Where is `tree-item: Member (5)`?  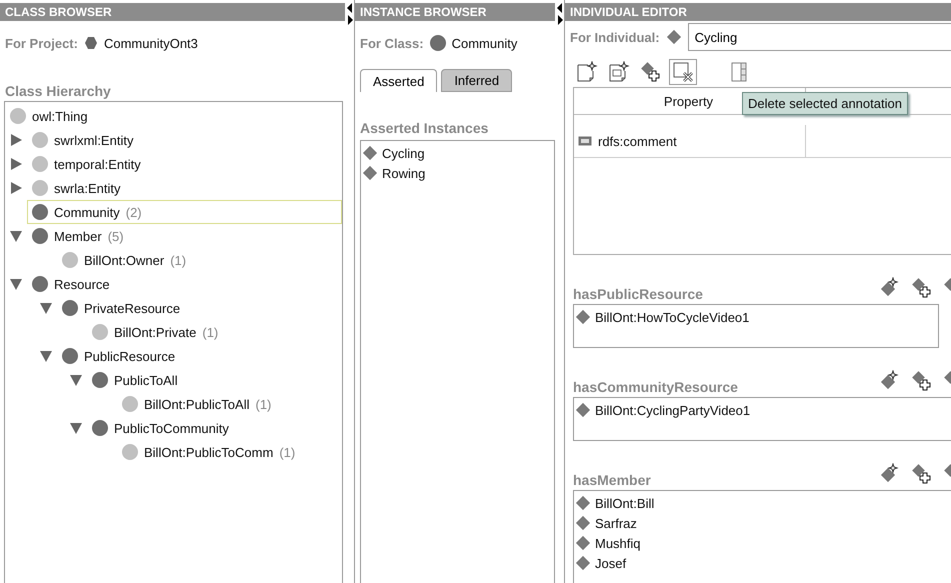 tree-item: Member (5) is located at coordinates (78, 236).